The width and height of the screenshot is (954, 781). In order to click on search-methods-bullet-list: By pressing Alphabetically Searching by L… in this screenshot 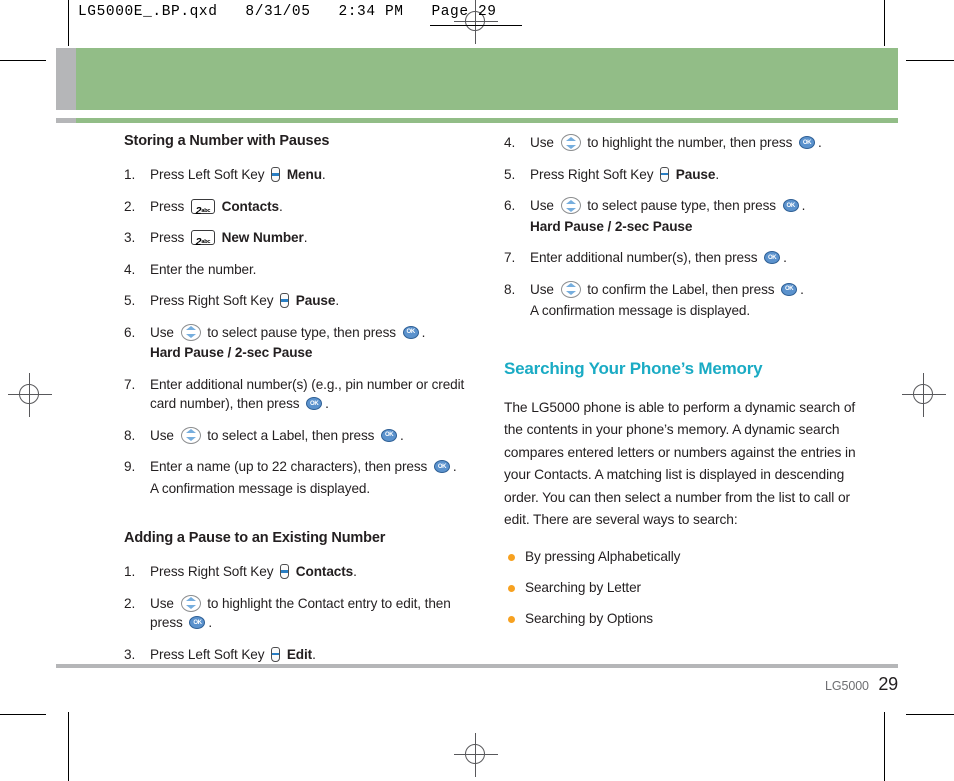, I will do `click(680, 588)`.